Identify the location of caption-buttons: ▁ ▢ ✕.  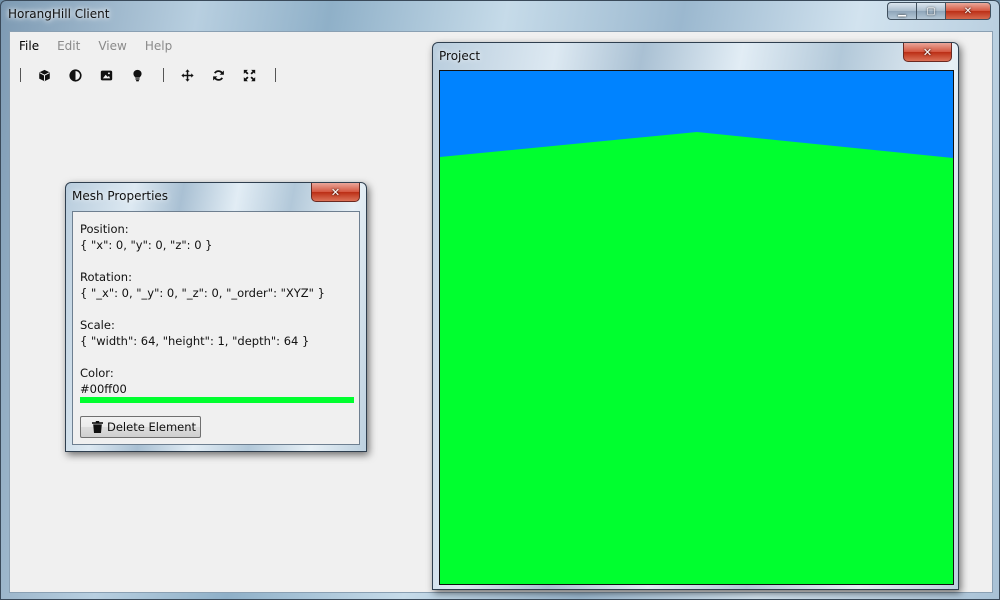
(939, 11).